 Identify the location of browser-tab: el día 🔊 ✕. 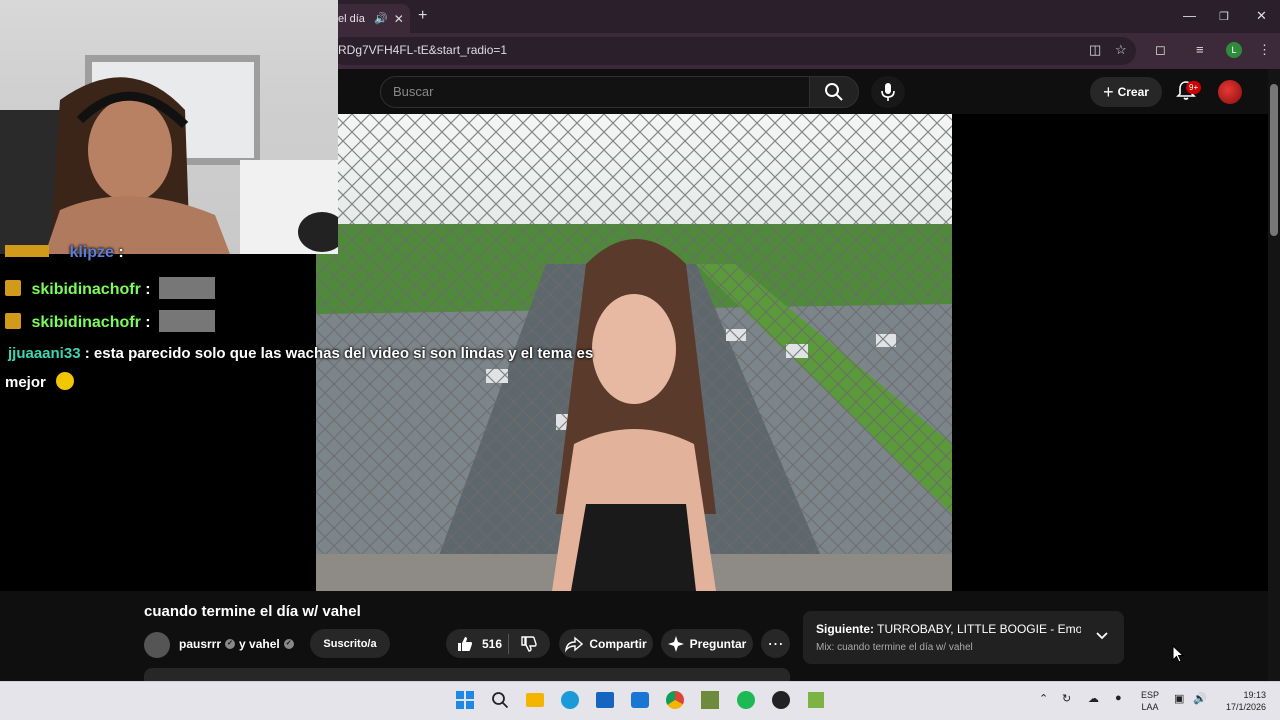
(370, 18).